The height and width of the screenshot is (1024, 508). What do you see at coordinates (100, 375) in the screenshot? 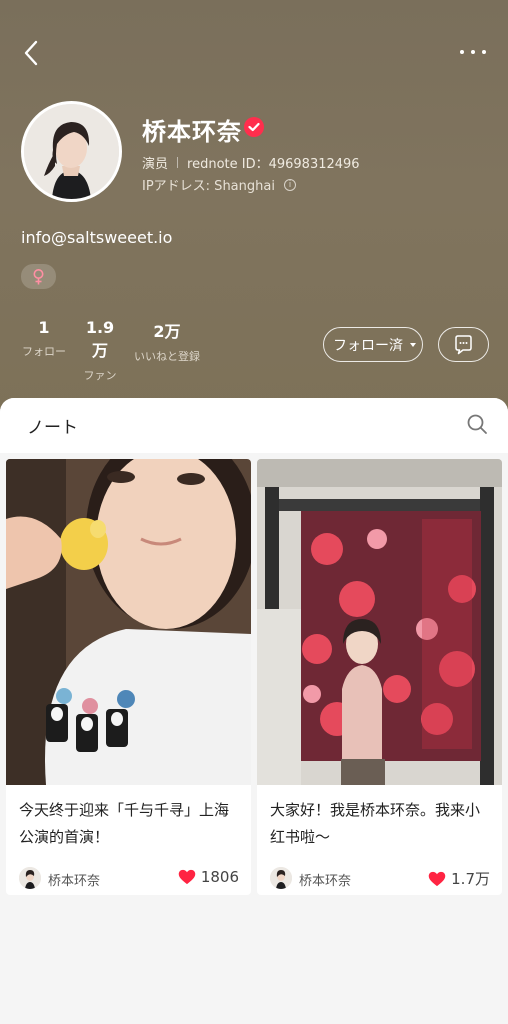
I see `stat-fans-label: ファン` at bounding box center [100, 375].